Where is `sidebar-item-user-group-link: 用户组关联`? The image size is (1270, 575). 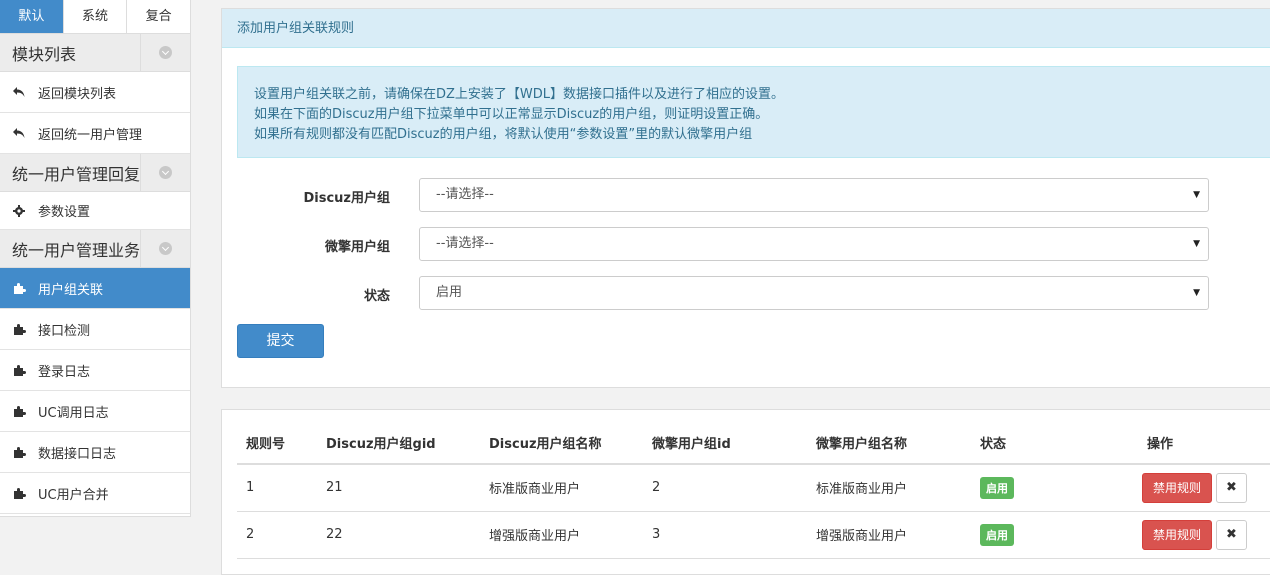
sidebar-item-user-group-link: 用户组关联 is located at coordinates (95, 288).